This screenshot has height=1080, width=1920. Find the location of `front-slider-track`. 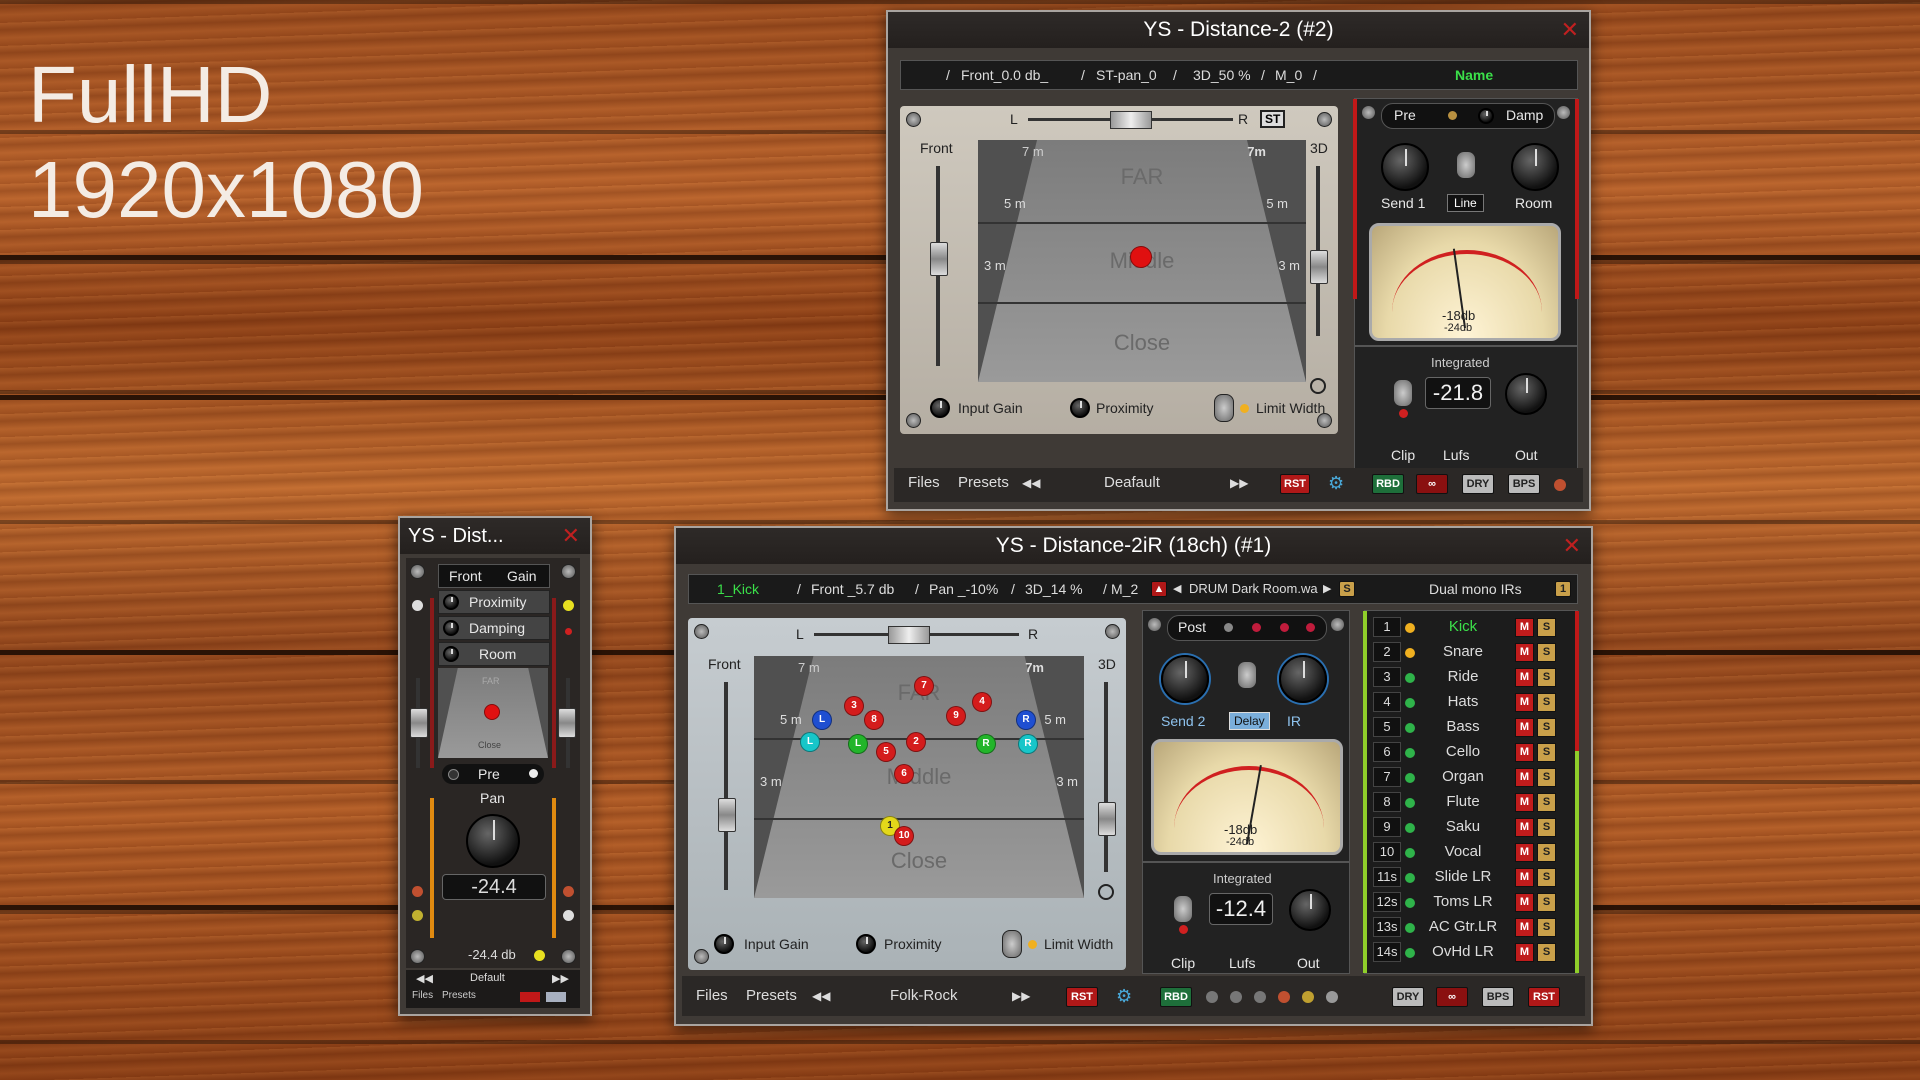

front-slider-track is located at coordinates (726, 786).